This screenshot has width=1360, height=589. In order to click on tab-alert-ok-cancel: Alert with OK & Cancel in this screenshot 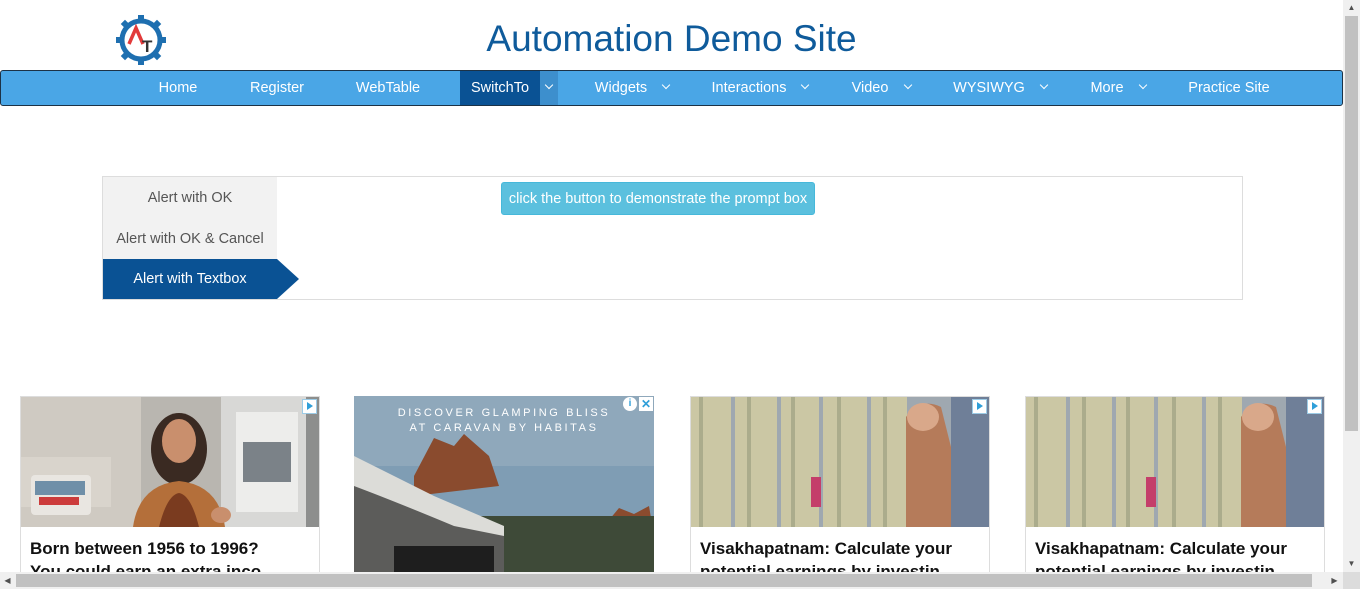, I will do `click(190, 239)`.